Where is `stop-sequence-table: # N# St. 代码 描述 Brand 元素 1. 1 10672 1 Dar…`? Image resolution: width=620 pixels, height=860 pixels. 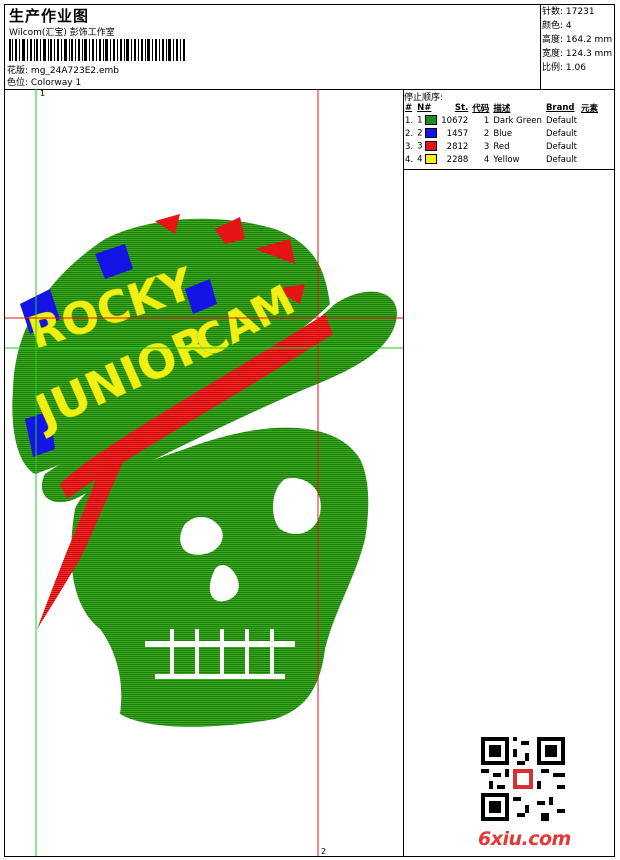
stop-sequence-table: # N# St. 代码 描述 Brand 元素 1. 1 10672 1 Dar… is located at coordinates (501, 133).